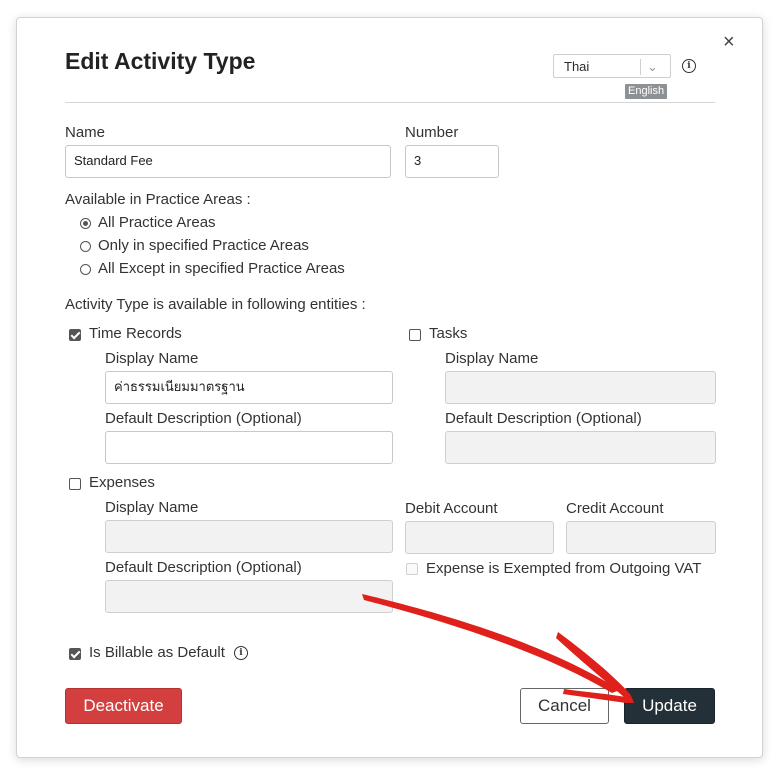  What do you see at coordinates (390, 102) in the screenshot?
I see `title-divider` at bounding box center [390, 102].